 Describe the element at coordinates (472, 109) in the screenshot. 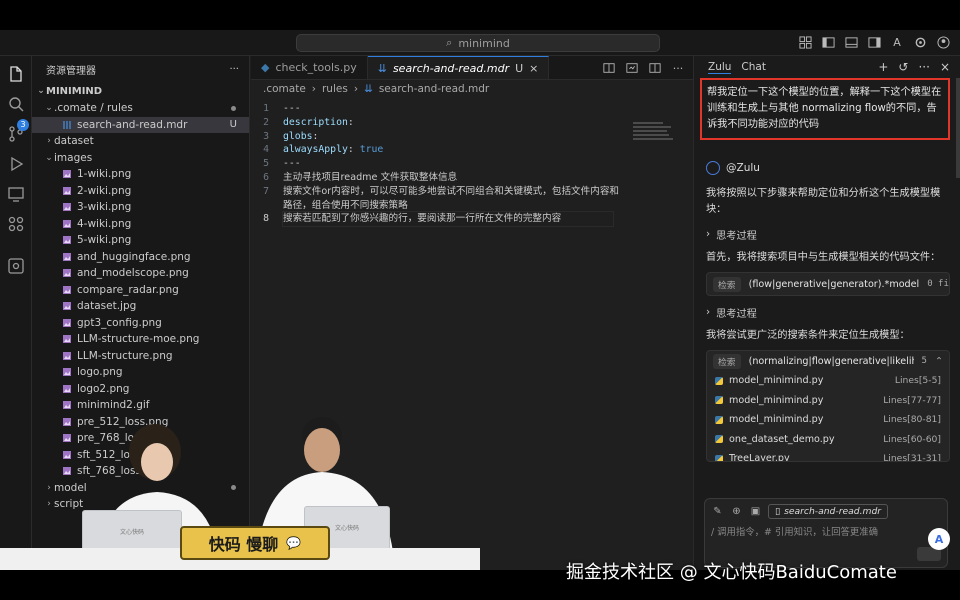

I see `code-line: 1 ---` at that location.